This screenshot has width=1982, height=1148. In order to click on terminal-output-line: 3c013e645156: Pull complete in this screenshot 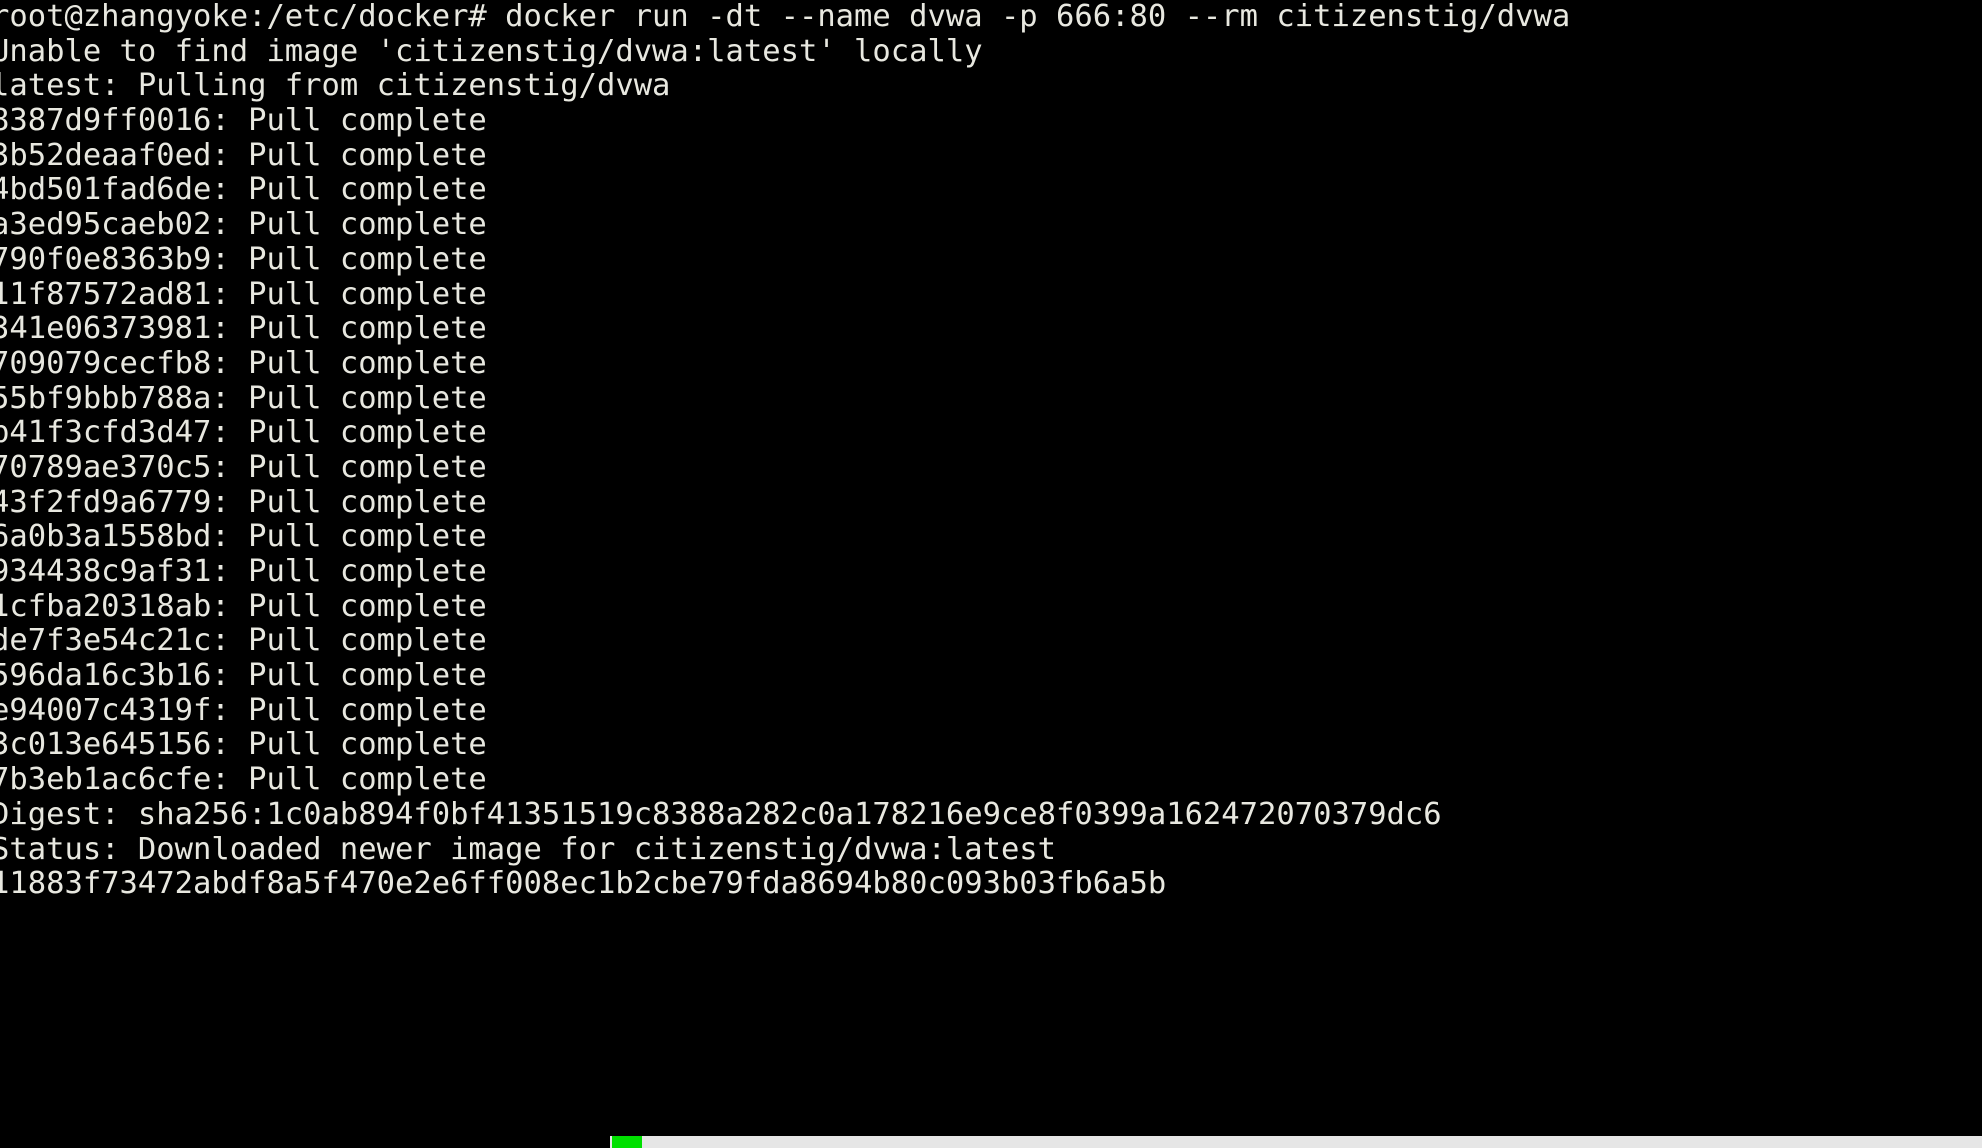, I will do `click(243, 745)`.